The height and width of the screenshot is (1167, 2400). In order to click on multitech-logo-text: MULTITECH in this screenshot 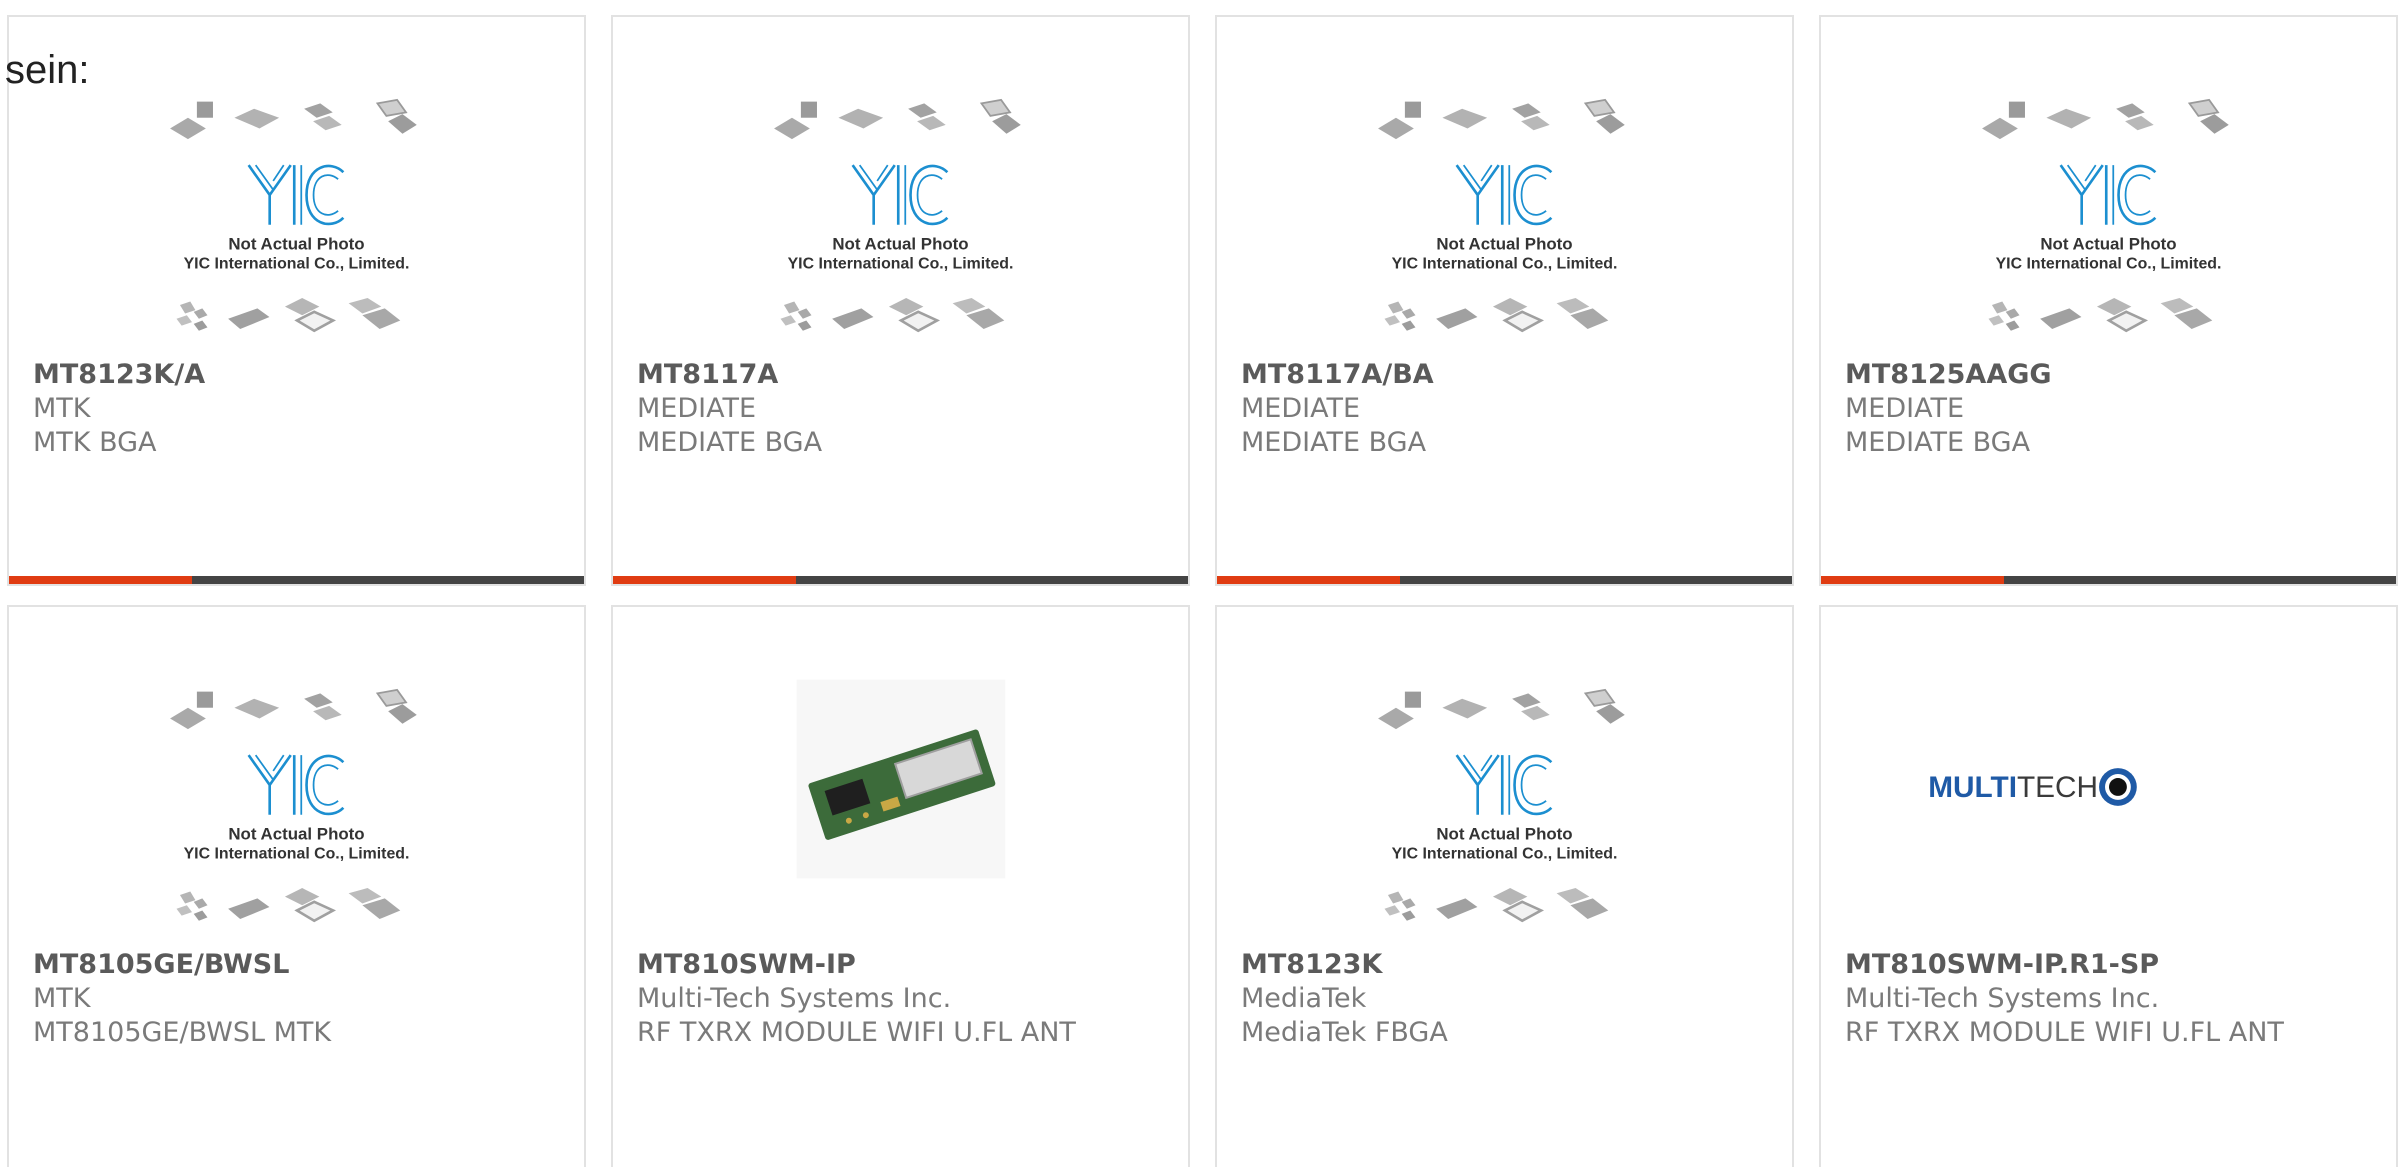, I will do `click(2013, 787)`.